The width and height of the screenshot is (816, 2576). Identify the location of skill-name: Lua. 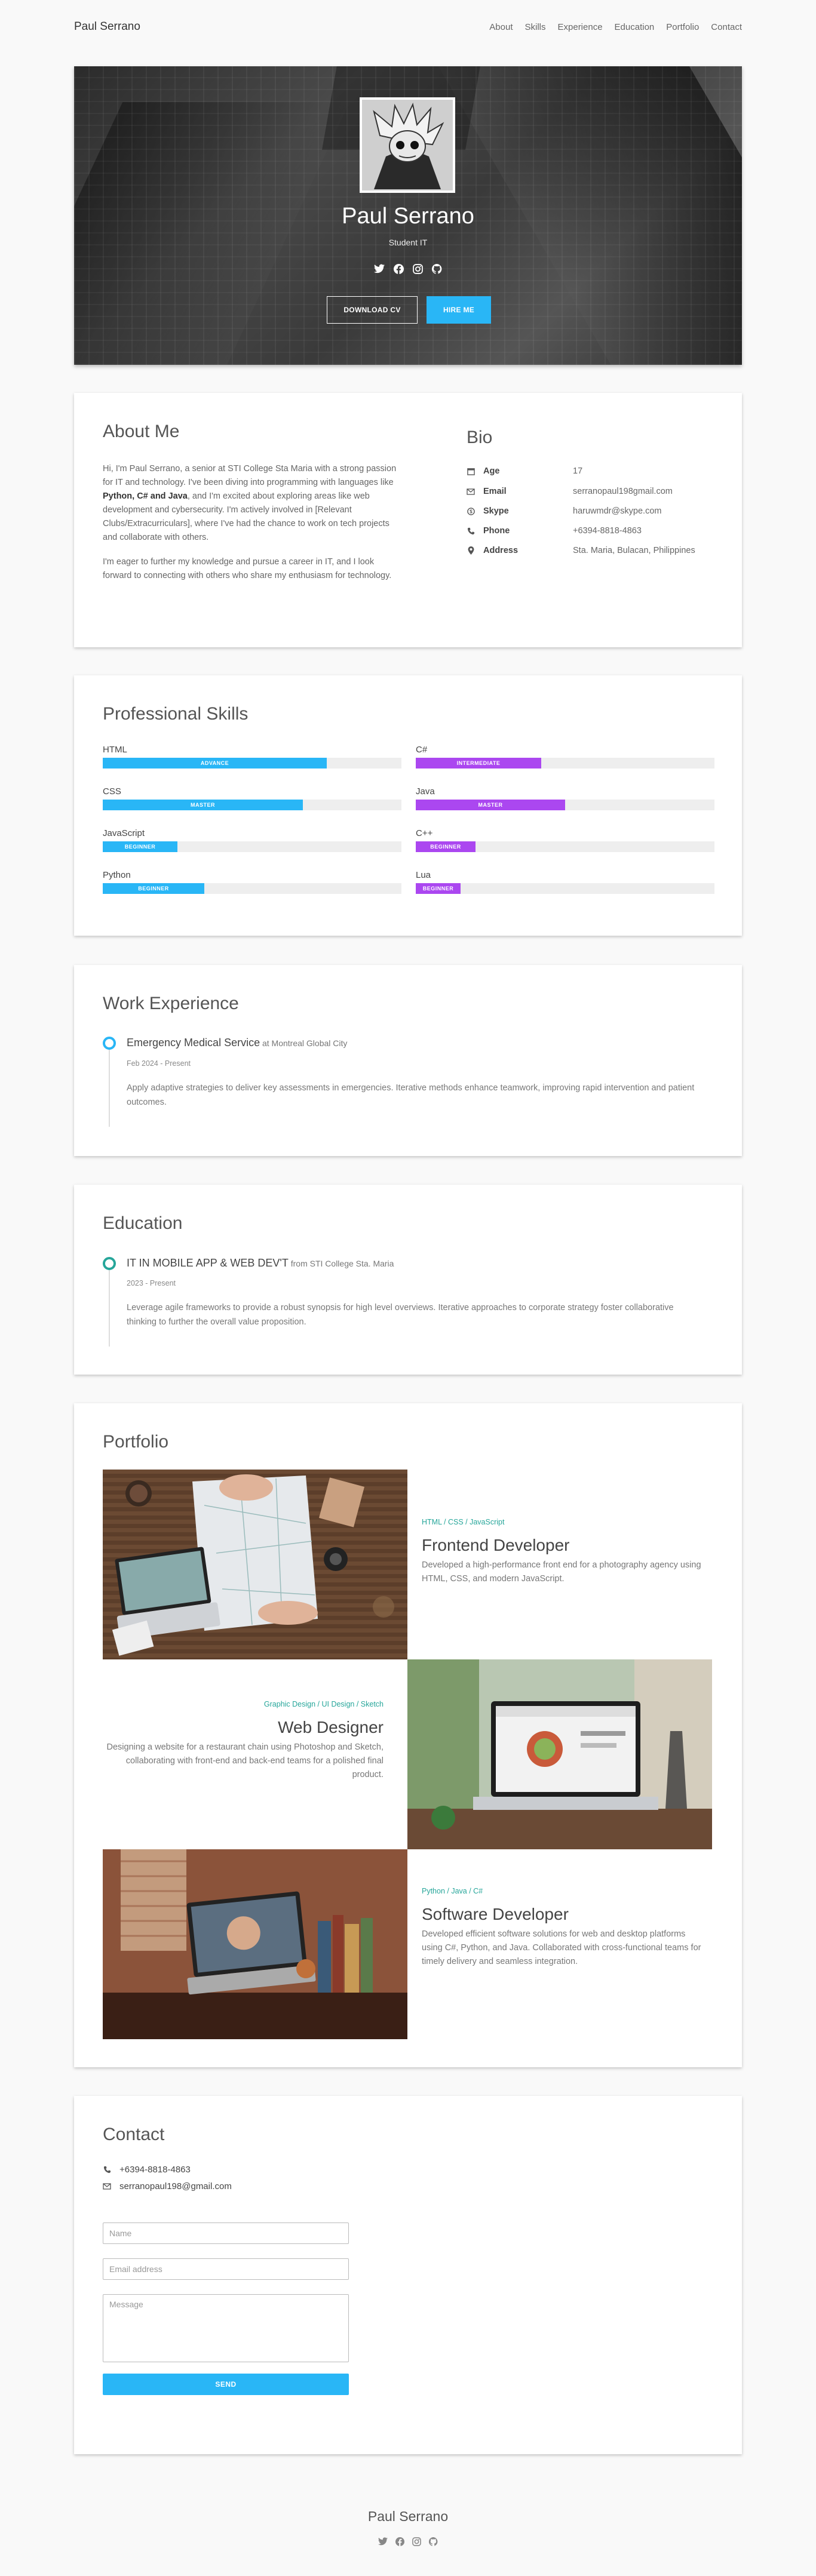
(423, 875).